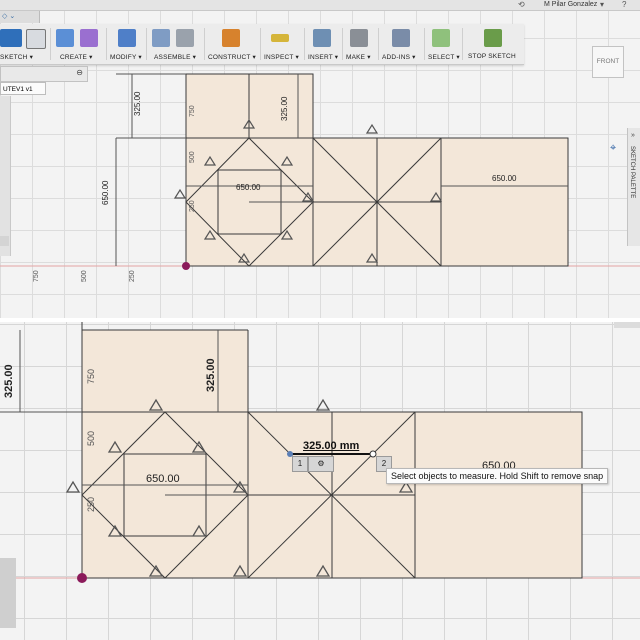 The image size is (640, 640). Describe the element at coordinates (127, 38) in the screenshot. I see `press-pull-icon` at that location.